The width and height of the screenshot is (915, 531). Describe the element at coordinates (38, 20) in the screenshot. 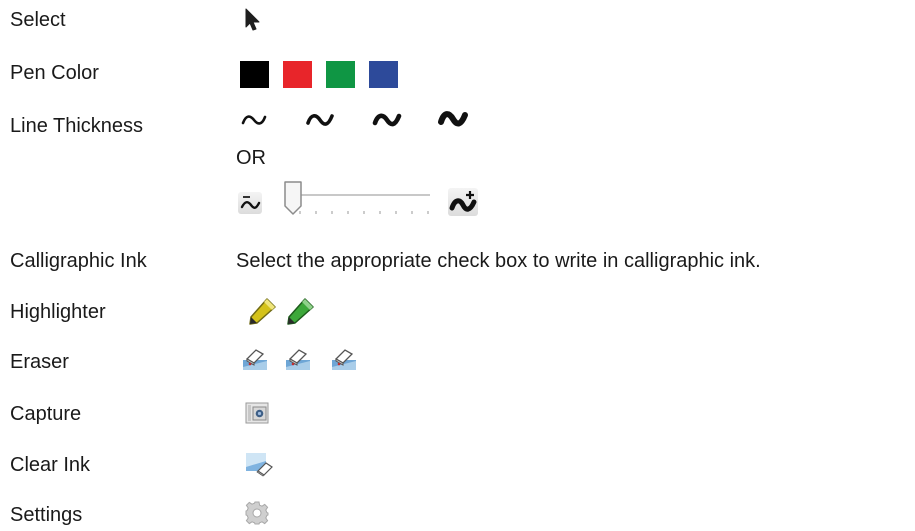

I see `row-label-select: Select` at that location.